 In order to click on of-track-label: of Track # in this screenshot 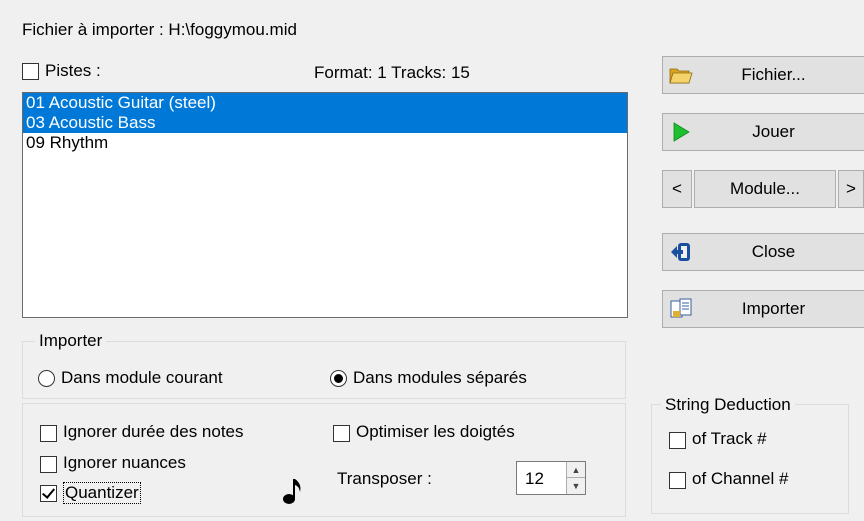, I will do `click(729, 438)`.